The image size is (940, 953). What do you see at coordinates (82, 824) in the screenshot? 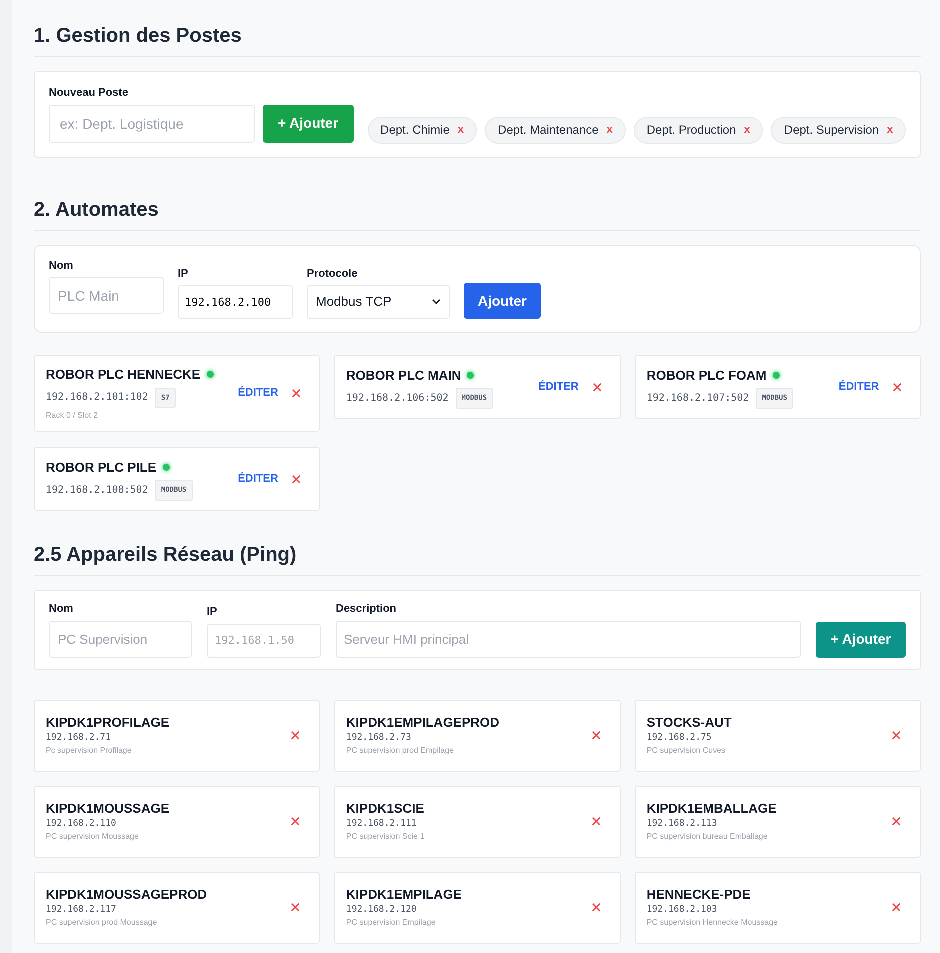
I see `device-ip: 192.168.2.110` at bounding box center [82, 824].